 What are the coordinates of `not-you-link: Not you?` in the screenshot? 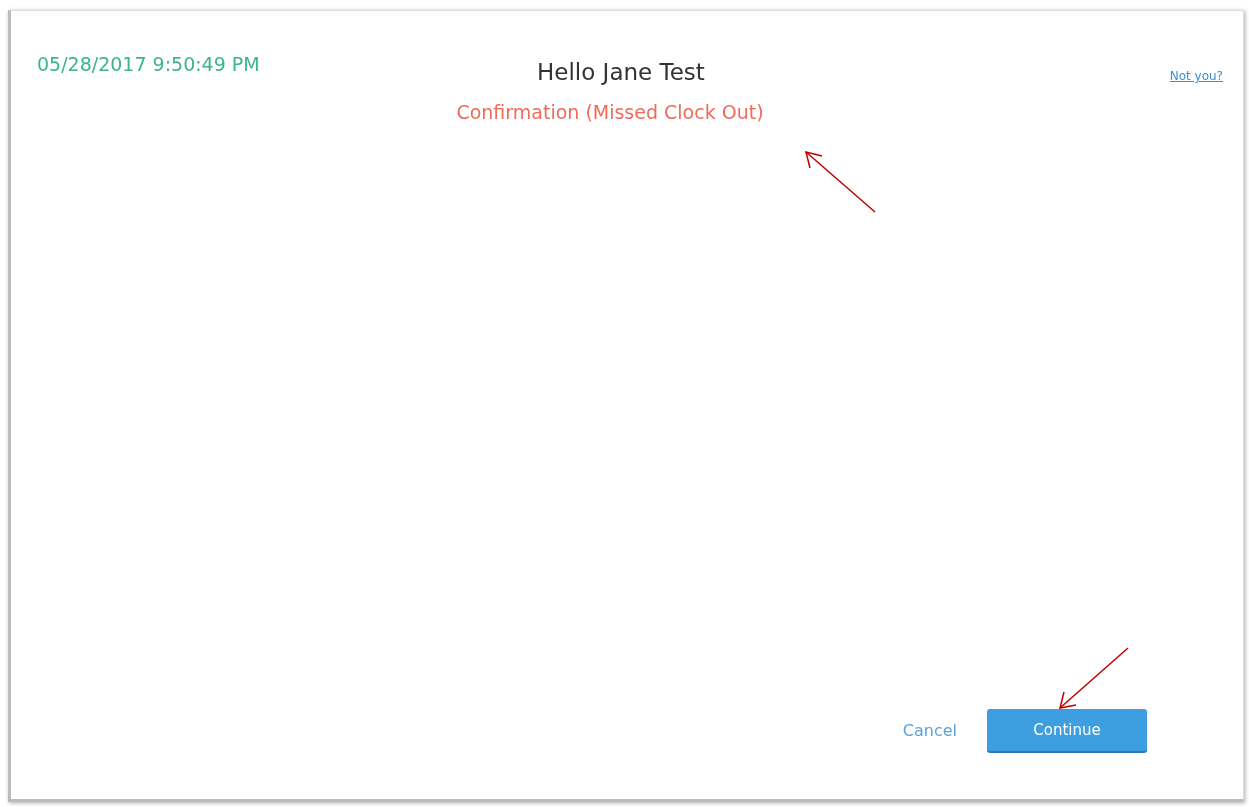 It's located at (1196, 76).